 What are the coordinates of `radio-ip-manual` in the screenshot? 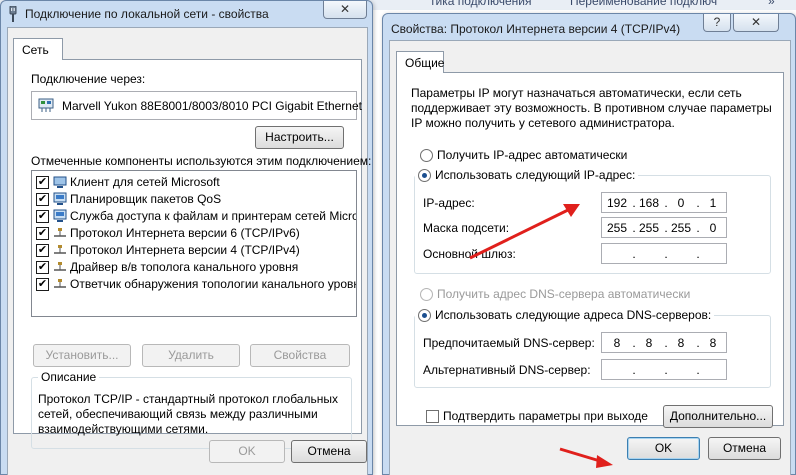 It's located at (424, 176).